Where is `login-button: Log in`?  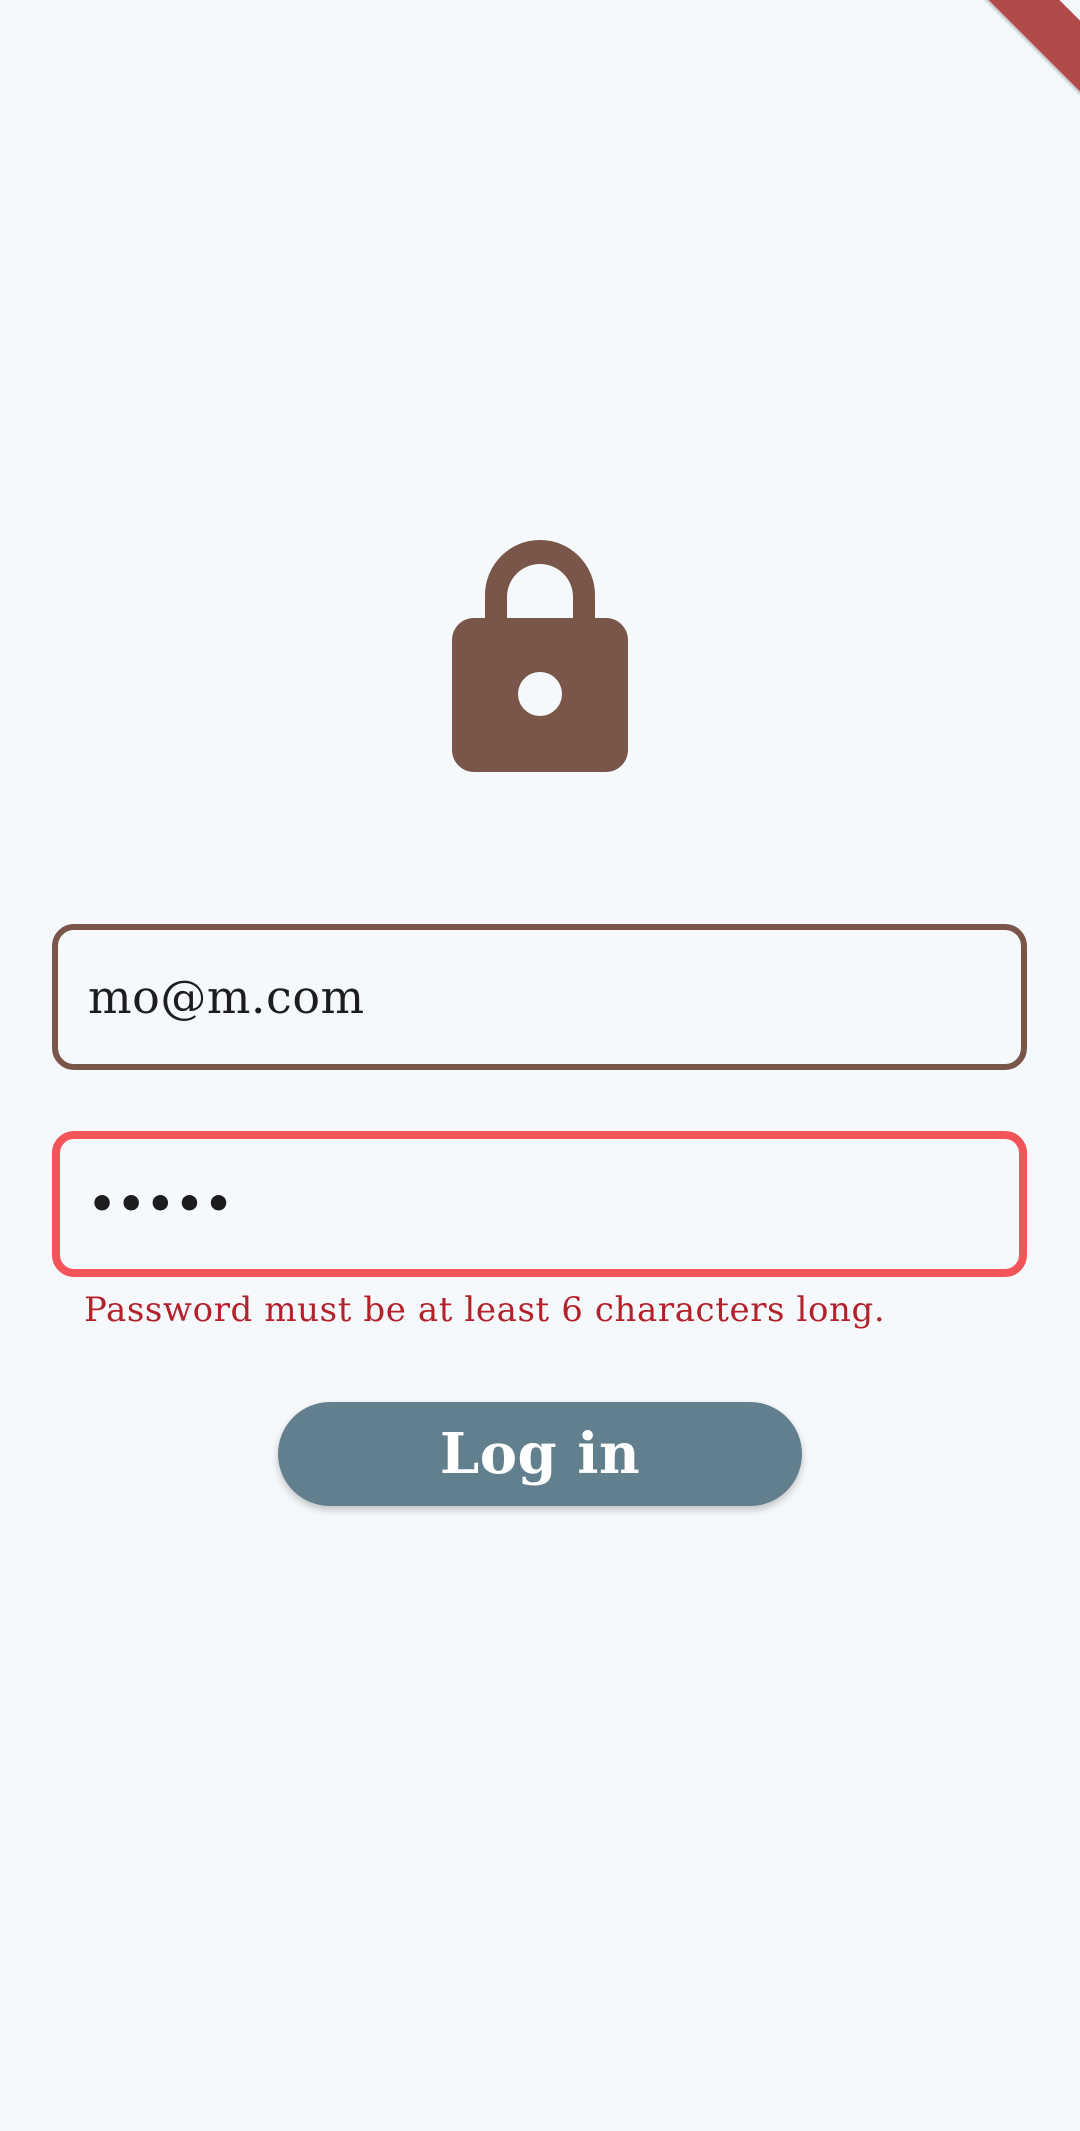
login-button: Log in is located at coordinates (540, 1454).